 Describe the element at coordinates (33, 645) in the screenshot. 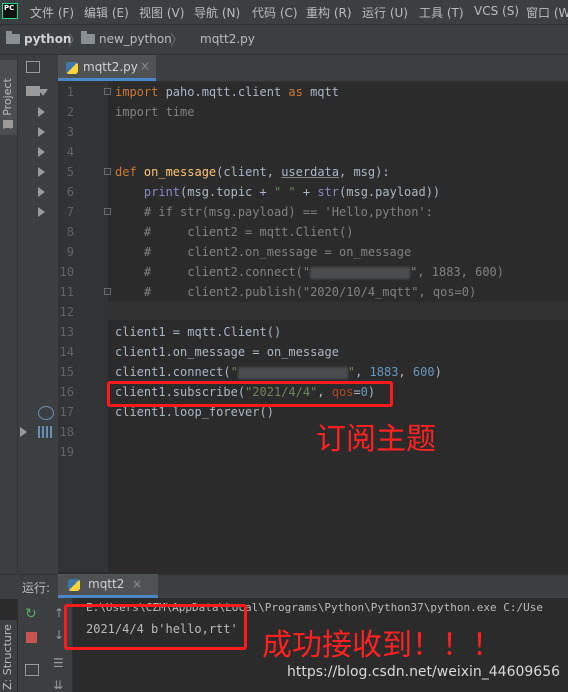

I see `run-toolbar: ↻` at that location.